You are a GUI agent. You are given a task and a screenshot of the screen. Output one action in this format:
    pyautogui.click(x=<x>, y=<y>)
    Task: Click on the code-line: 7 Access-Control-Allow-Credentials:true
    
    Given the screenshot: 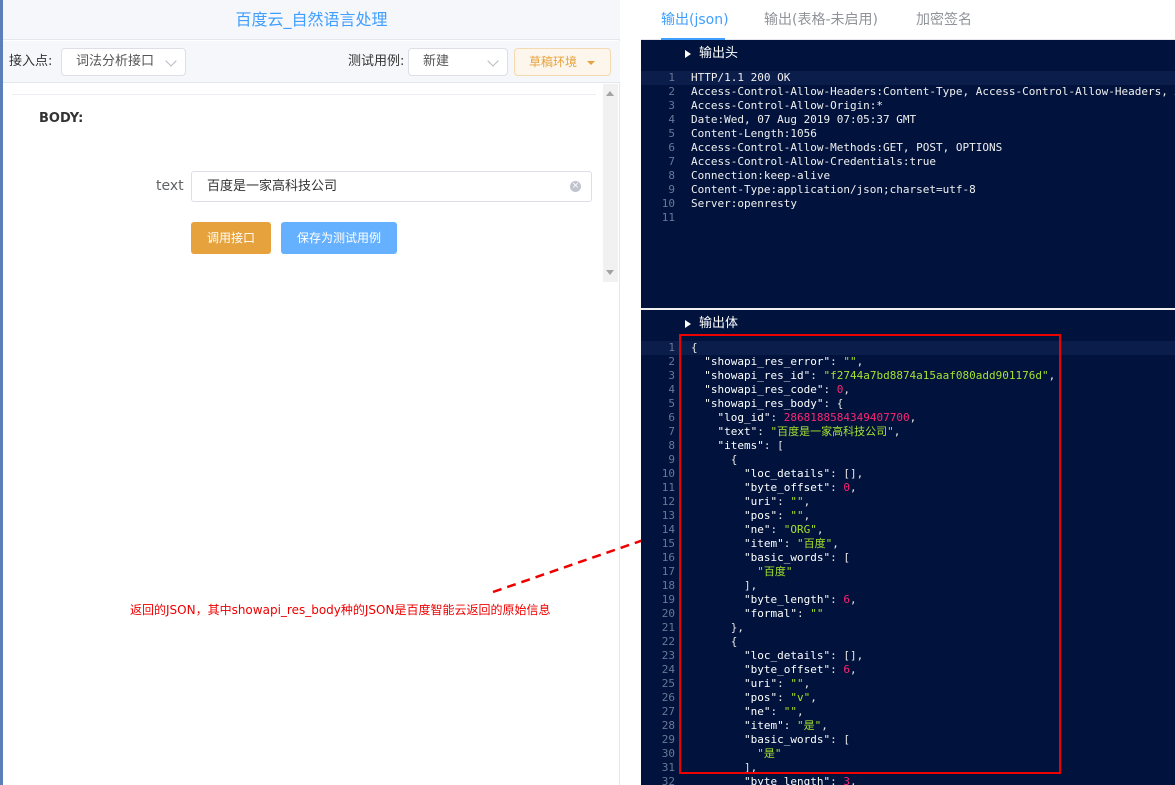 What is the action you would take?
    pyautogui.click(x=908, y=162)
    